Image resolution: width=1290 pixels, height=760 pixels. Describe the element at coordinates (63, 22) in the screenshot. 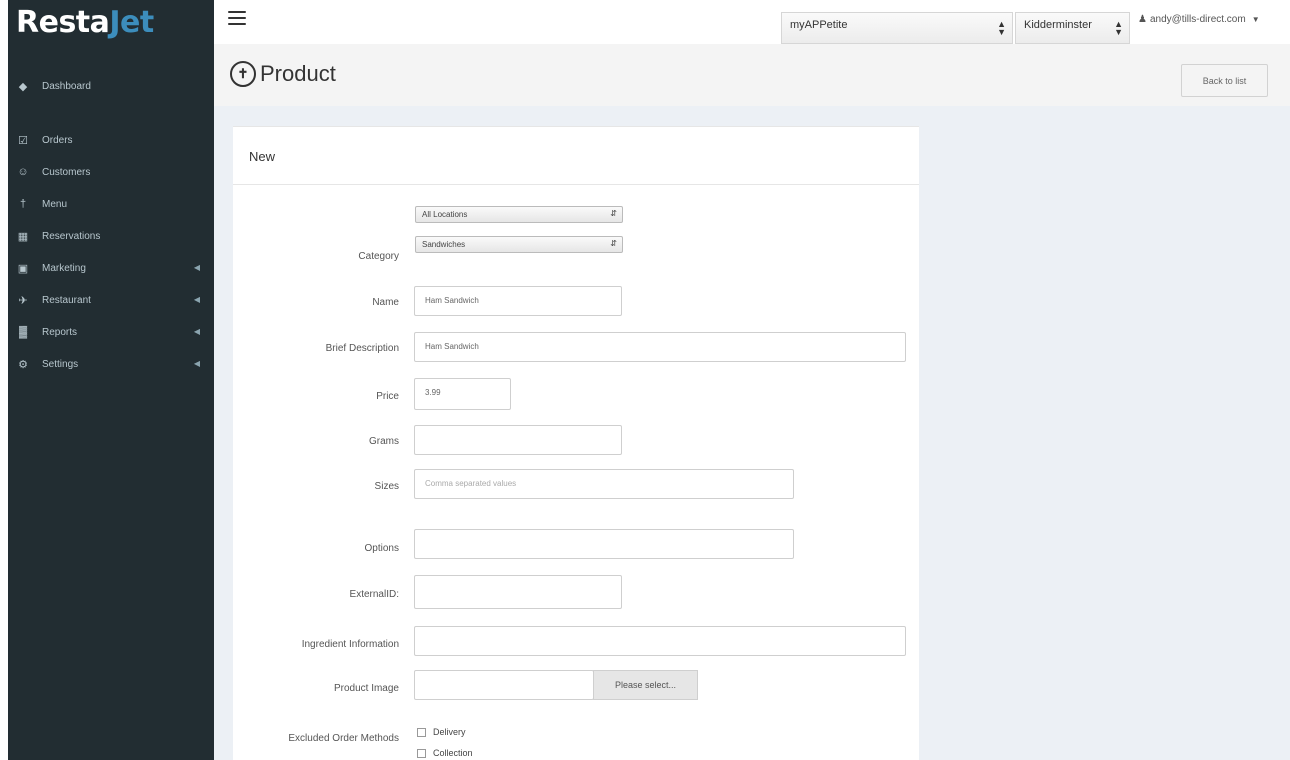

I see `brand-logo-part1: Resta` at that location.